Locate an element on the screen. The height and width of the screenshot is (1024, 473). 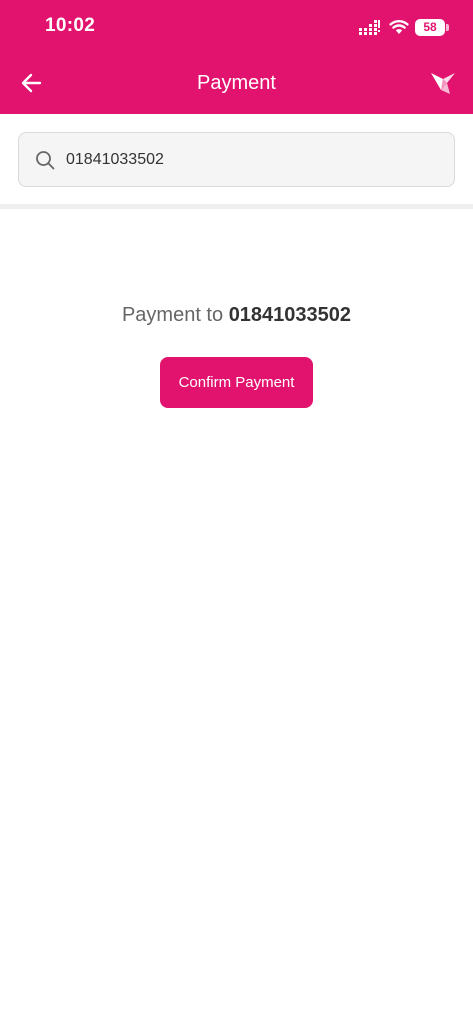
search-box is located at coordinates (236, 159).